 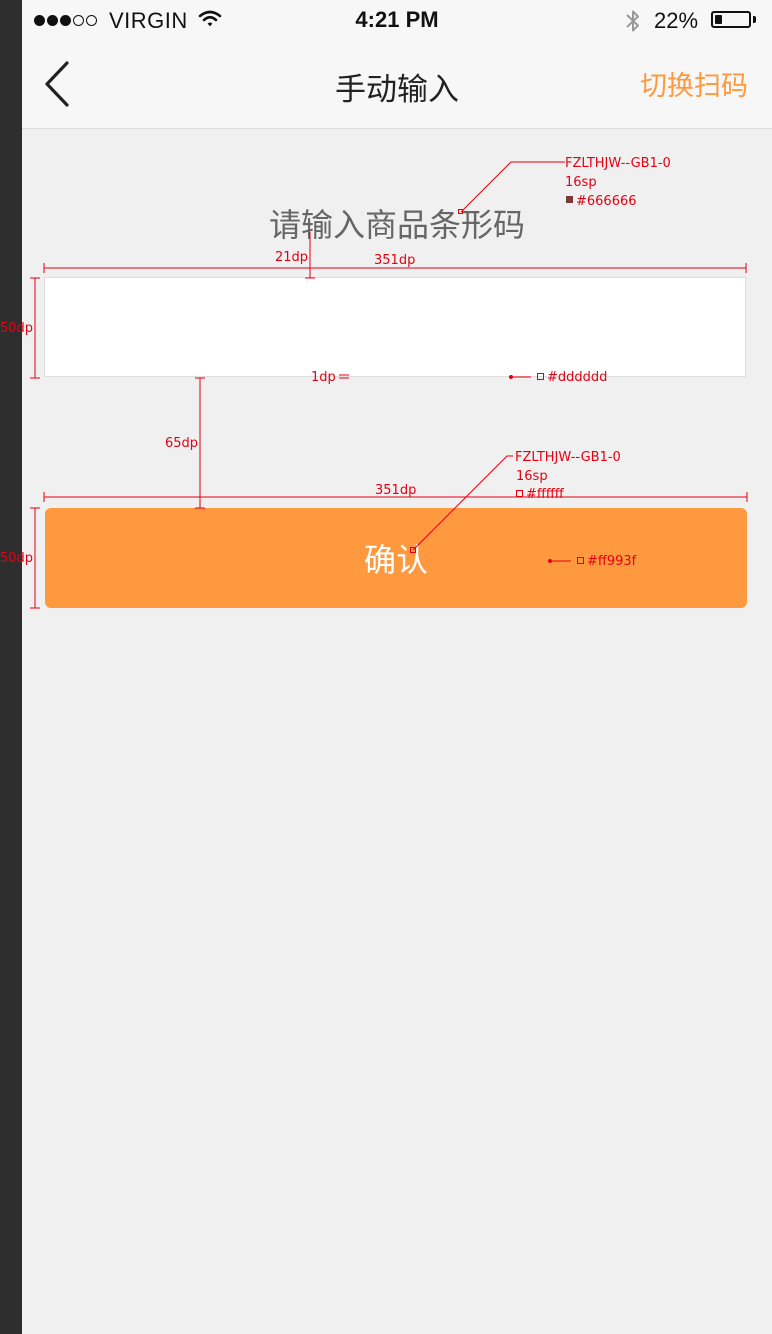 What do you see at coordinates (676, 20) in the screenshot?
I see `battery-percentage: 22%` at bounding box center [676, 20].